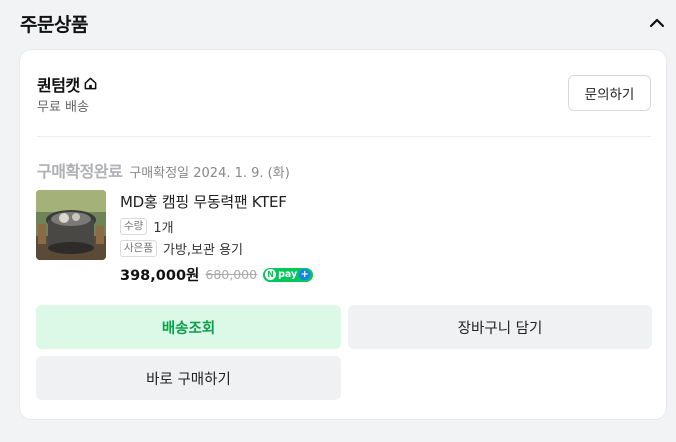  Describe the element at coordinates (138, 248) in the screenshot. I see `option-tag: 사은품` at that location.